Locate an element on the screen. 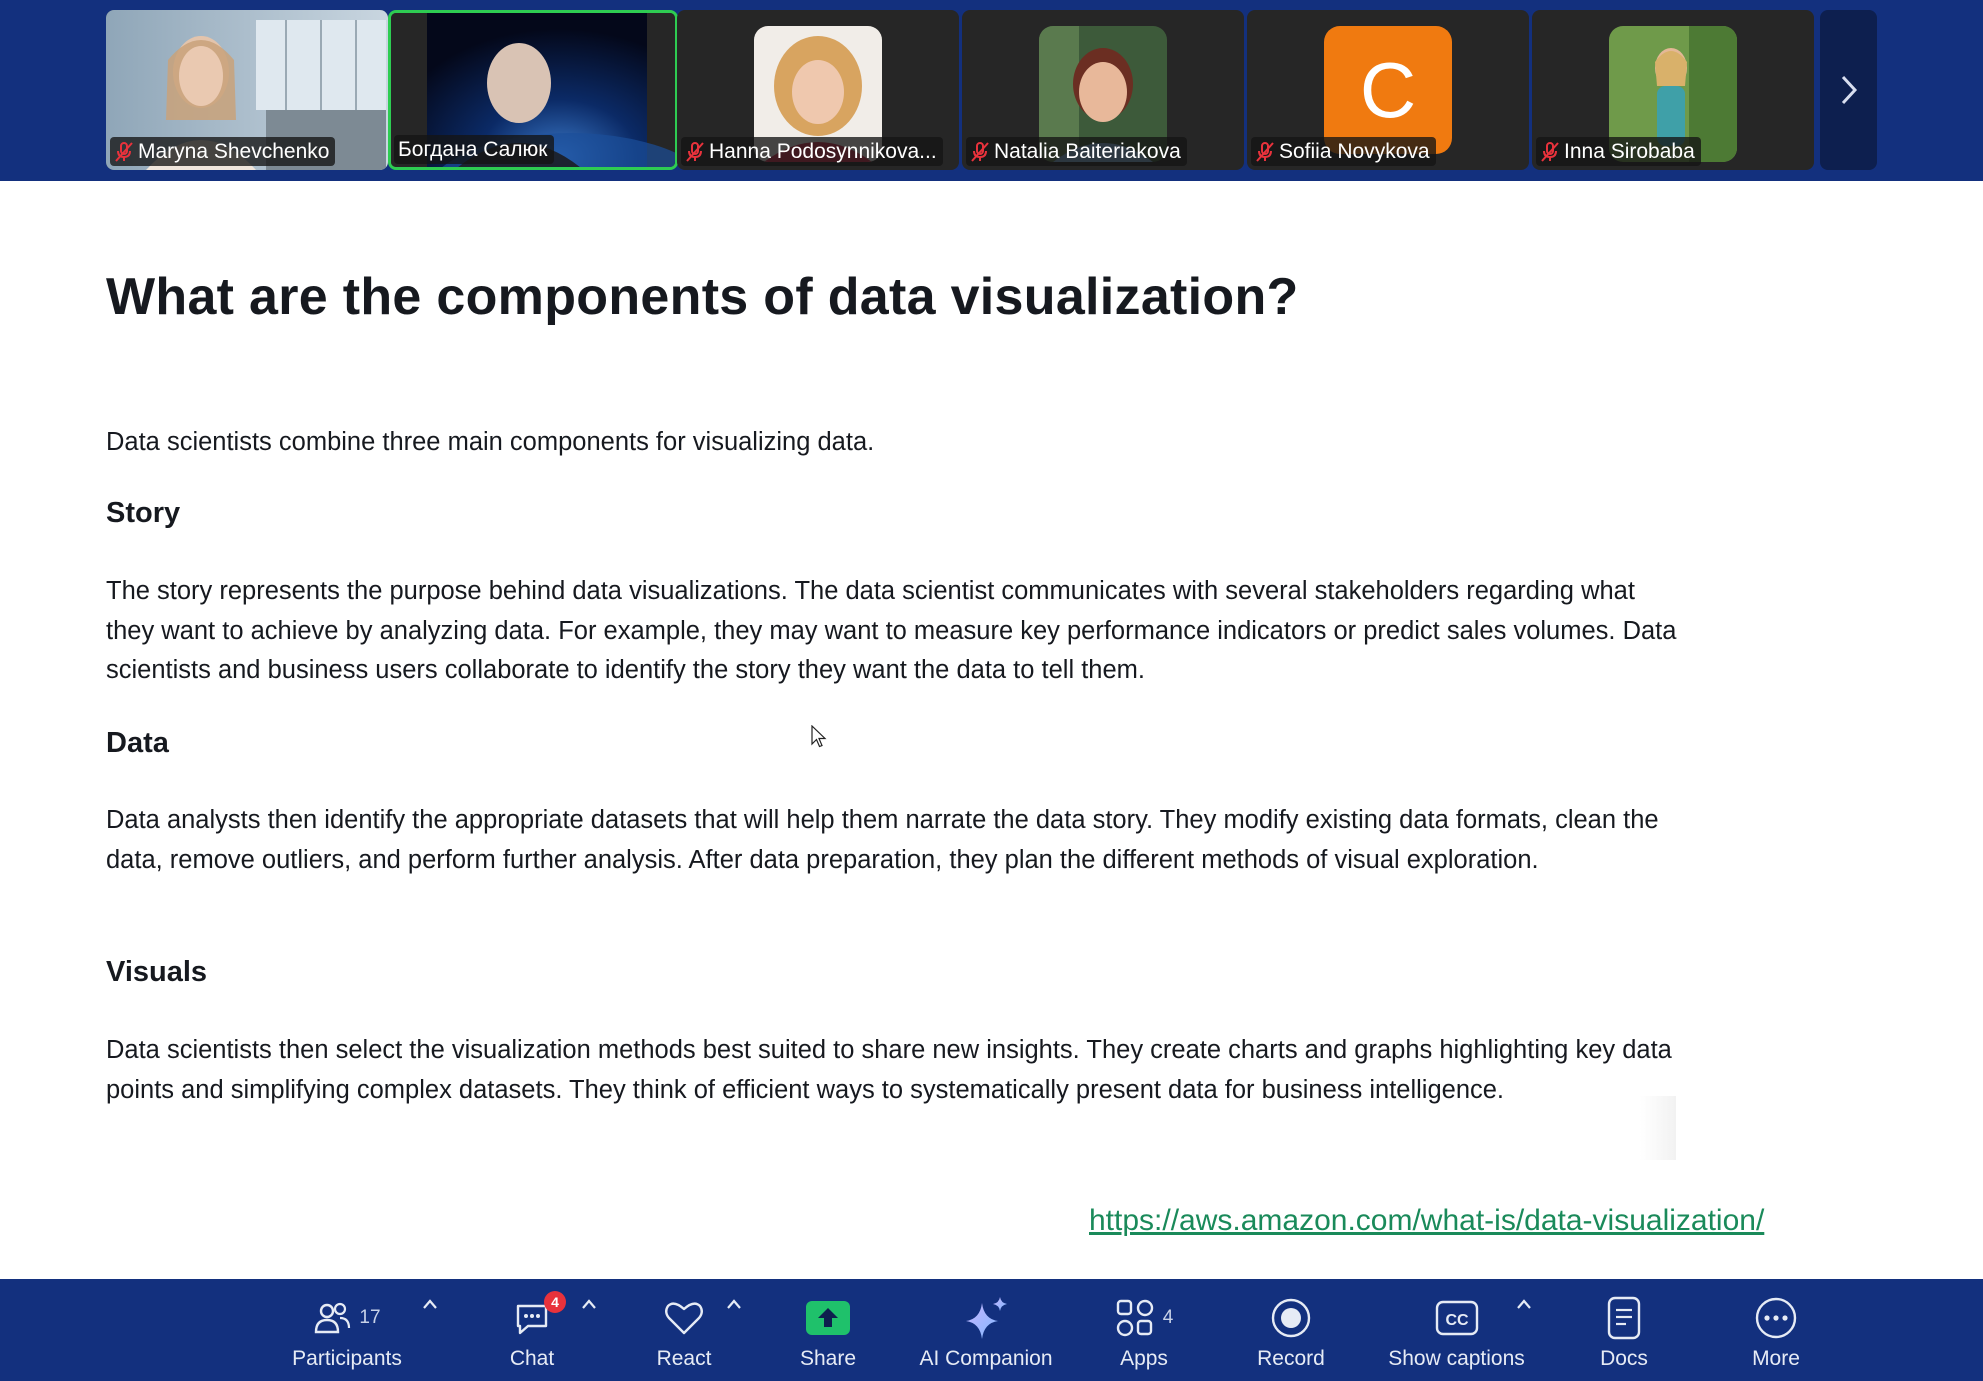 The width and height of the screenshot is (1983, 1381). document-icon is located at coordinates (1624, 1318).